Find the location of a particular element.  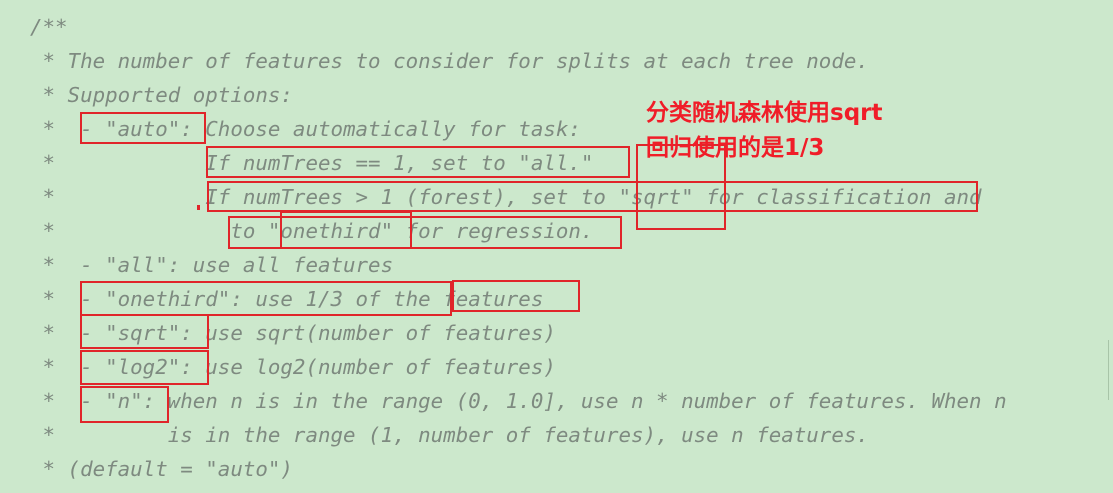

highlight-forest-rule is located at coordinates (592, 196).